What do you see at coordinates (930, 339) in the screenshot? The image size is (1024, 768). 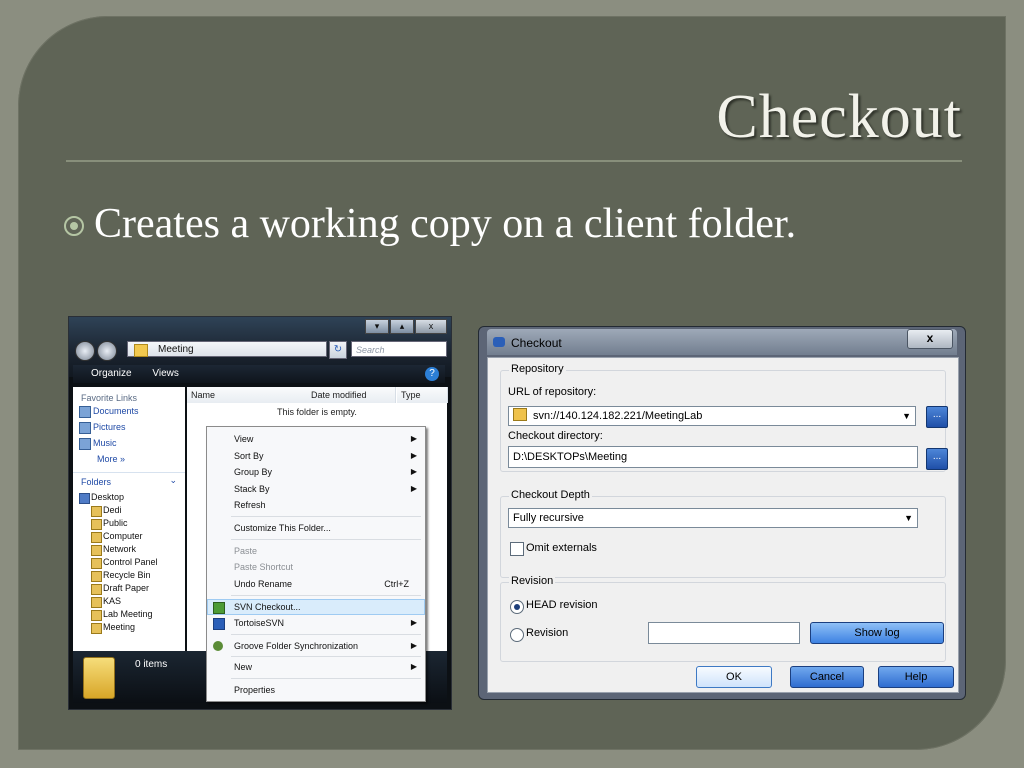 I see `dialog-close-button: x` at bounding box center [930, 339].